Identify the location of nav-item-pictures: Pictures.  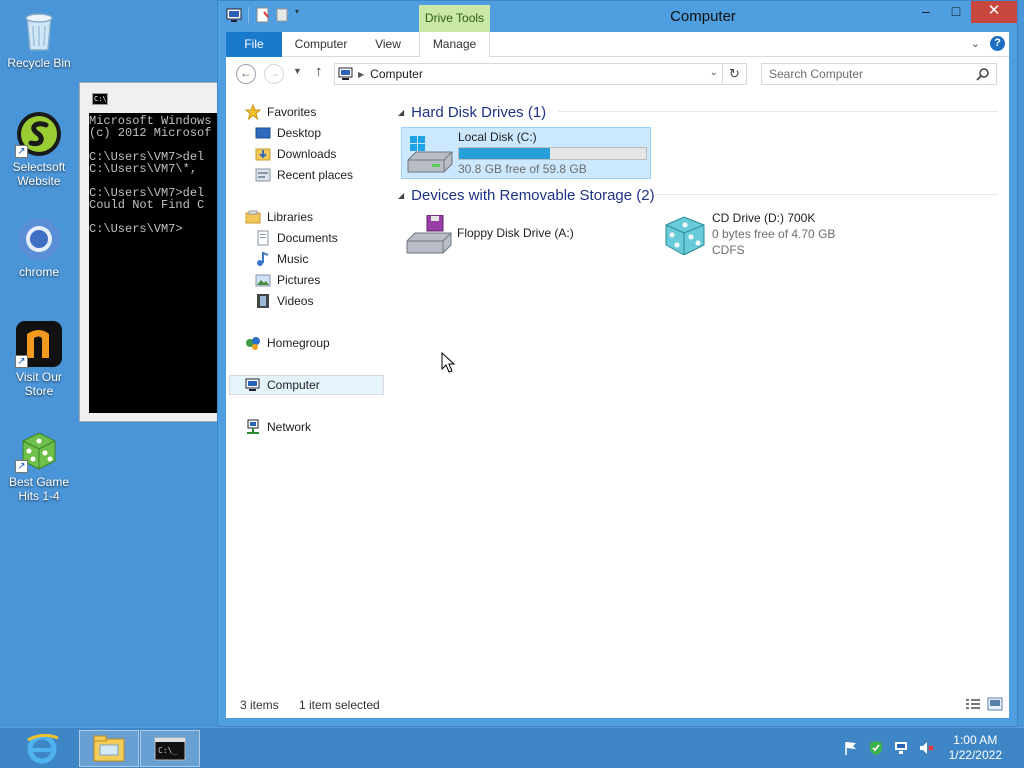
(287, 280).